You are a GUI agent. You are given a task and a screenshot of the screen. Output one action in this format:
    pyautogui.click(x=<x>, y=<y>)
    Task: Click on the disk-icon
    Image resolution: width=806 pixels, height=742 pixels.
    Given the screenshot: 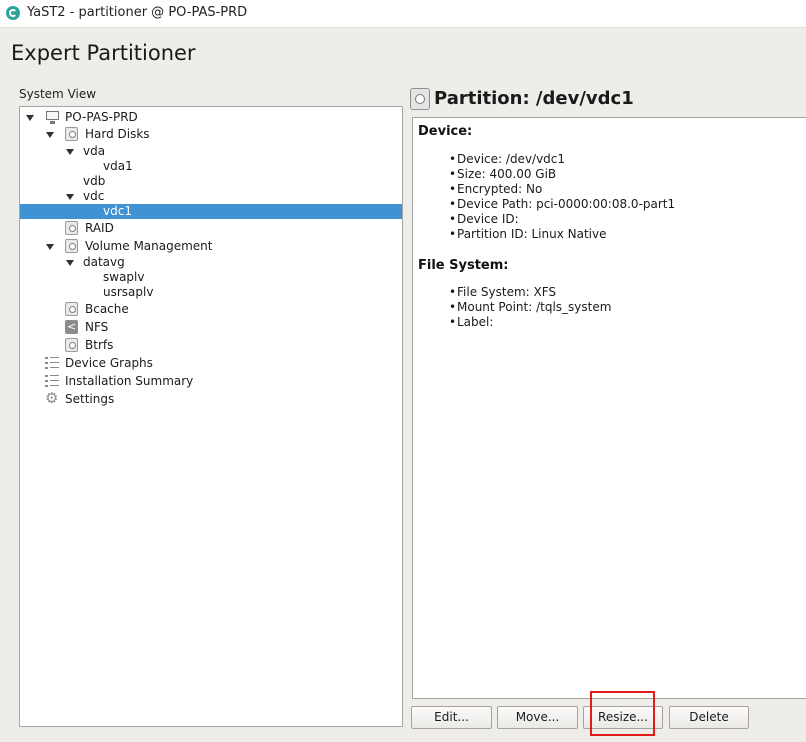 What is the action you would take?
    pyautogui.click(x=71, y=134)
    